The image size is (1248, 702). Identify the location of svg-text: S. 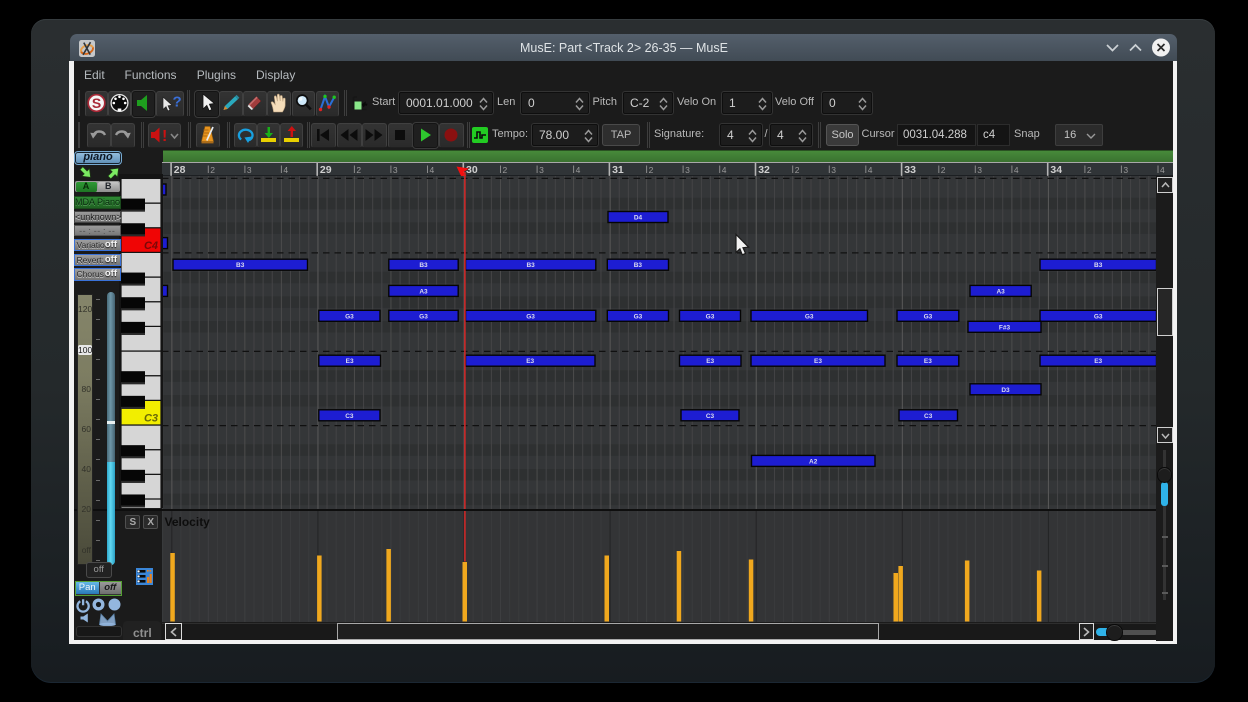
(96, 103).